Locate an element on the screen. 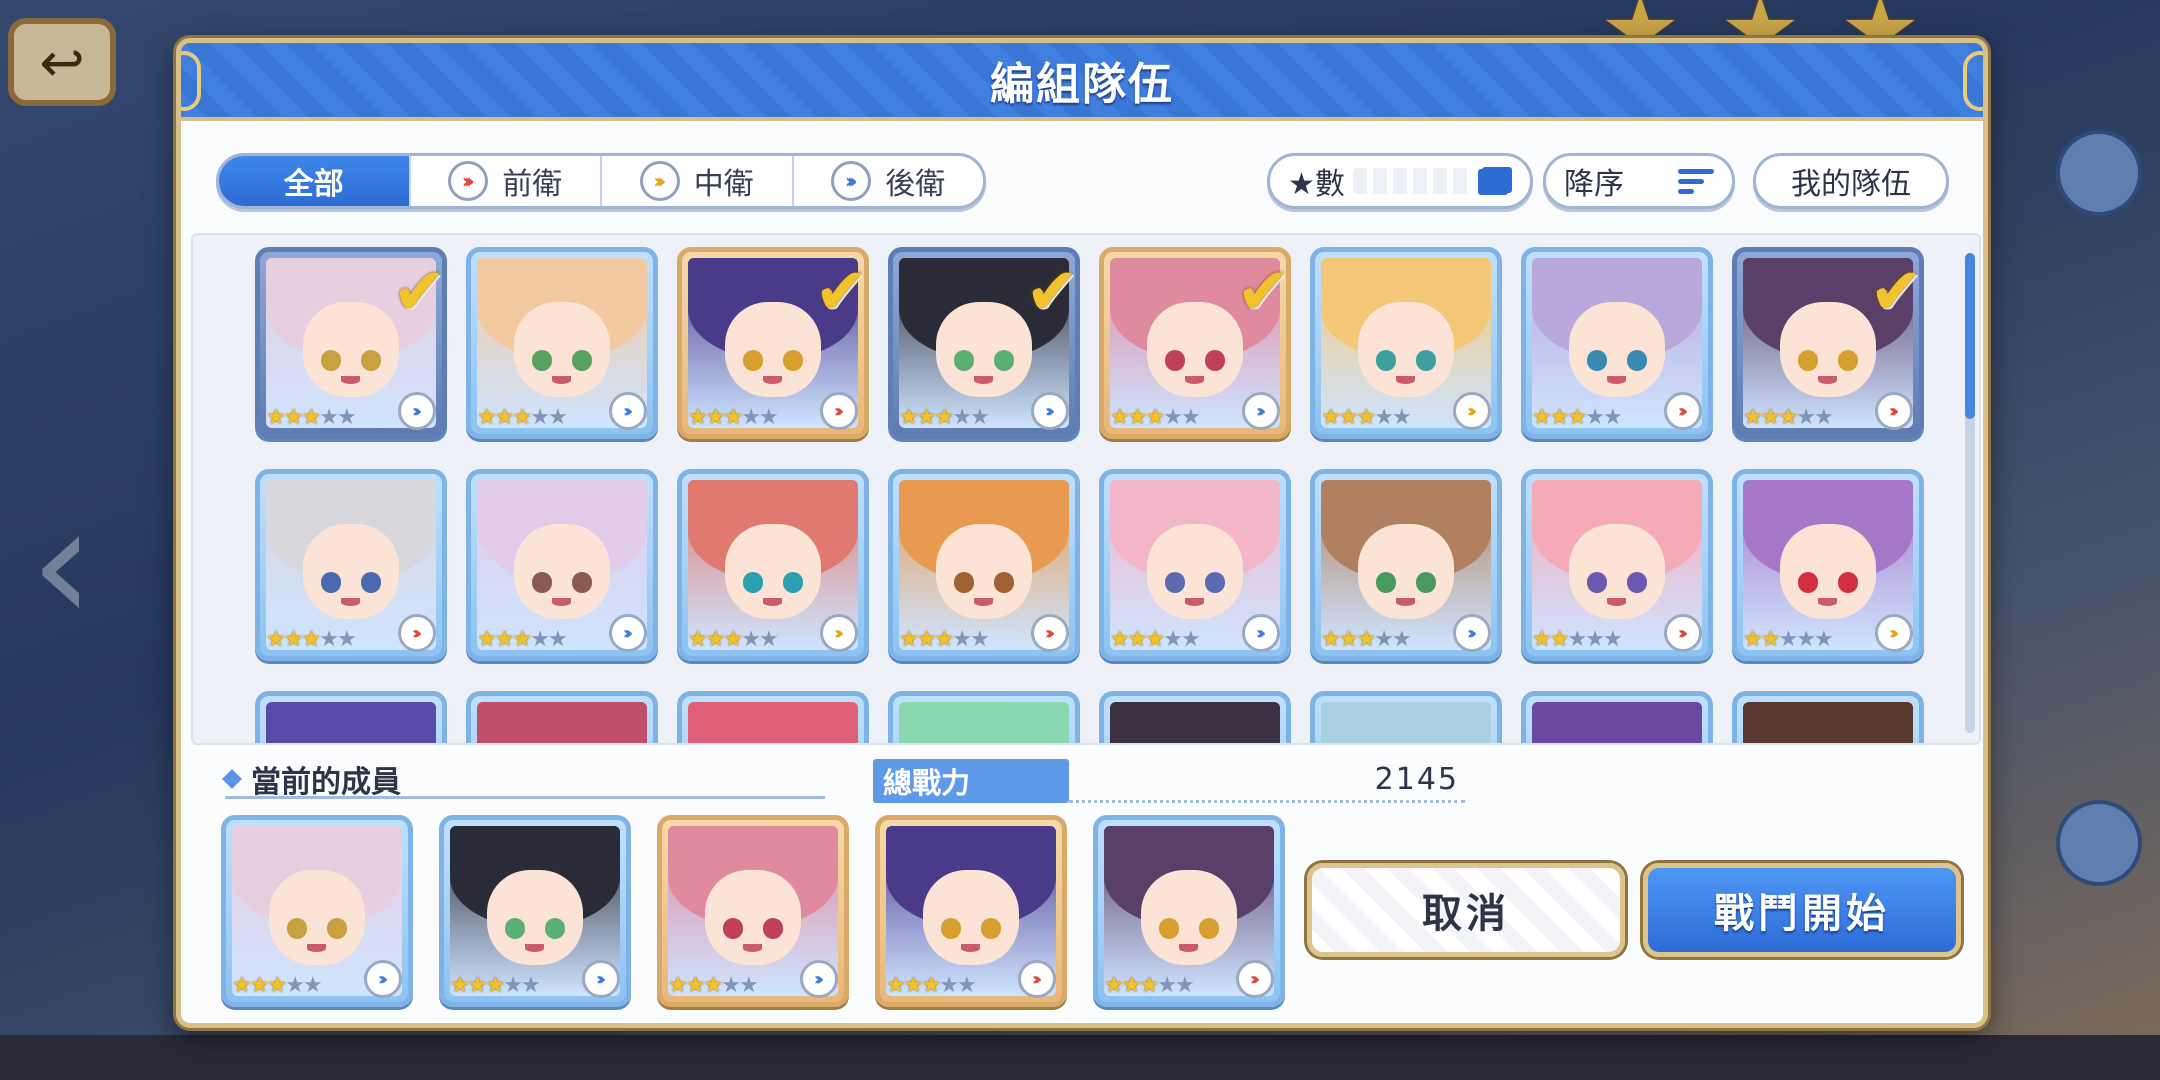 The image size is (2160, 1080). tab-rearguard: ››› 後衛 is located at coordinates (887, 181).